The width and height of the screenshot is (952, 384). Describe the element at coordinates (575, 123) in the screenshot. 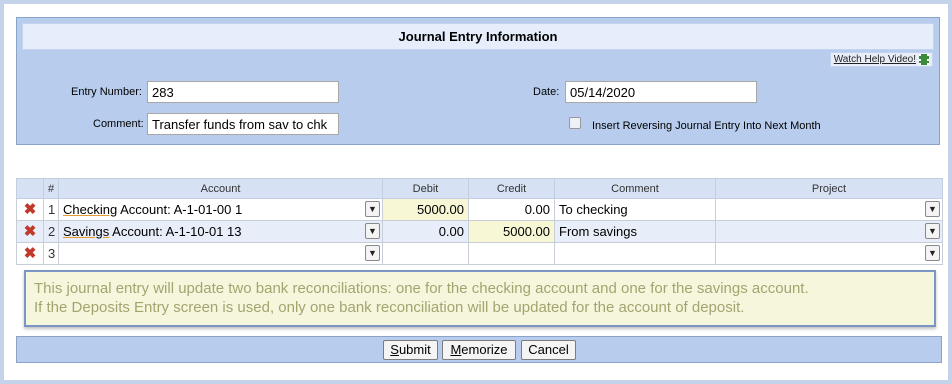

I see `reversing-entry-checkbox` at that location.